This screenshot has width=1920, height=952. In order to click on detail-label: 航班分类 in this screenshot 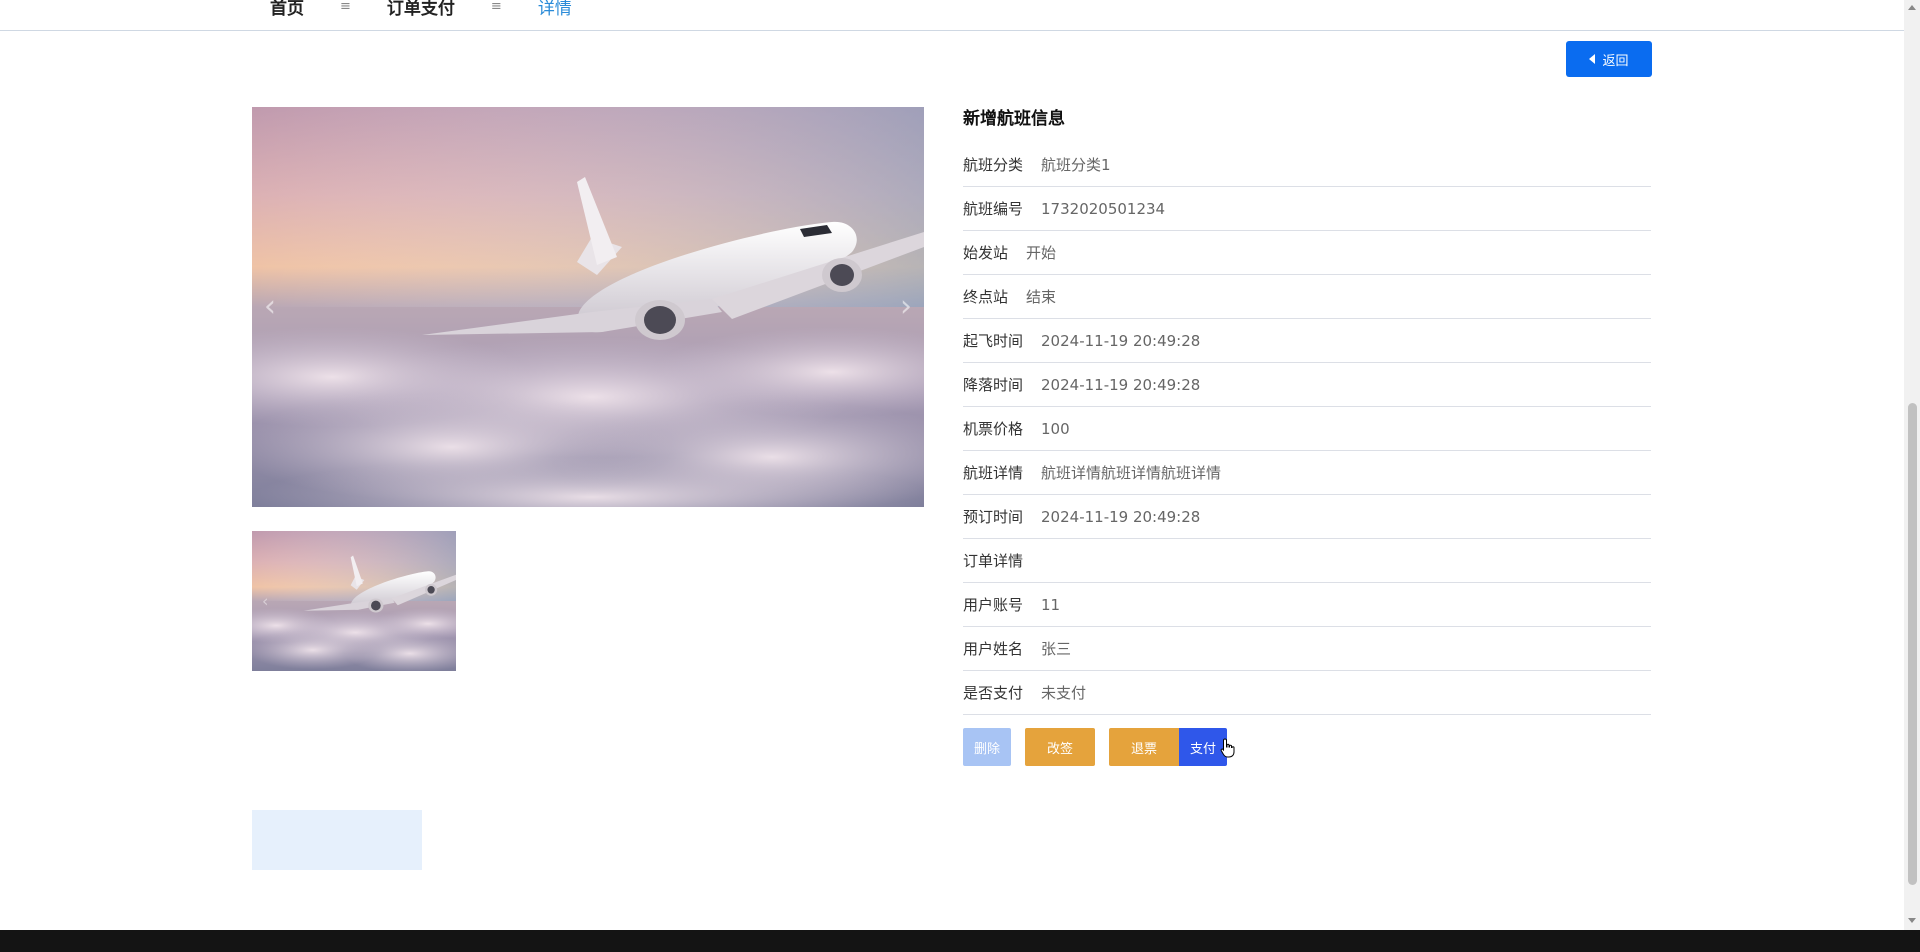, I will do `click(993, 165)`.